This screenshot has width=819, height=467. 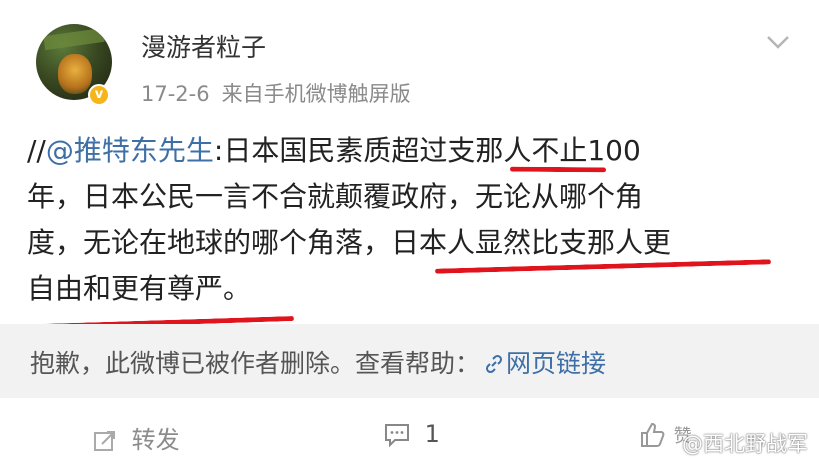 I want to click on repost-button: 转发, so click(x=136, y=437).